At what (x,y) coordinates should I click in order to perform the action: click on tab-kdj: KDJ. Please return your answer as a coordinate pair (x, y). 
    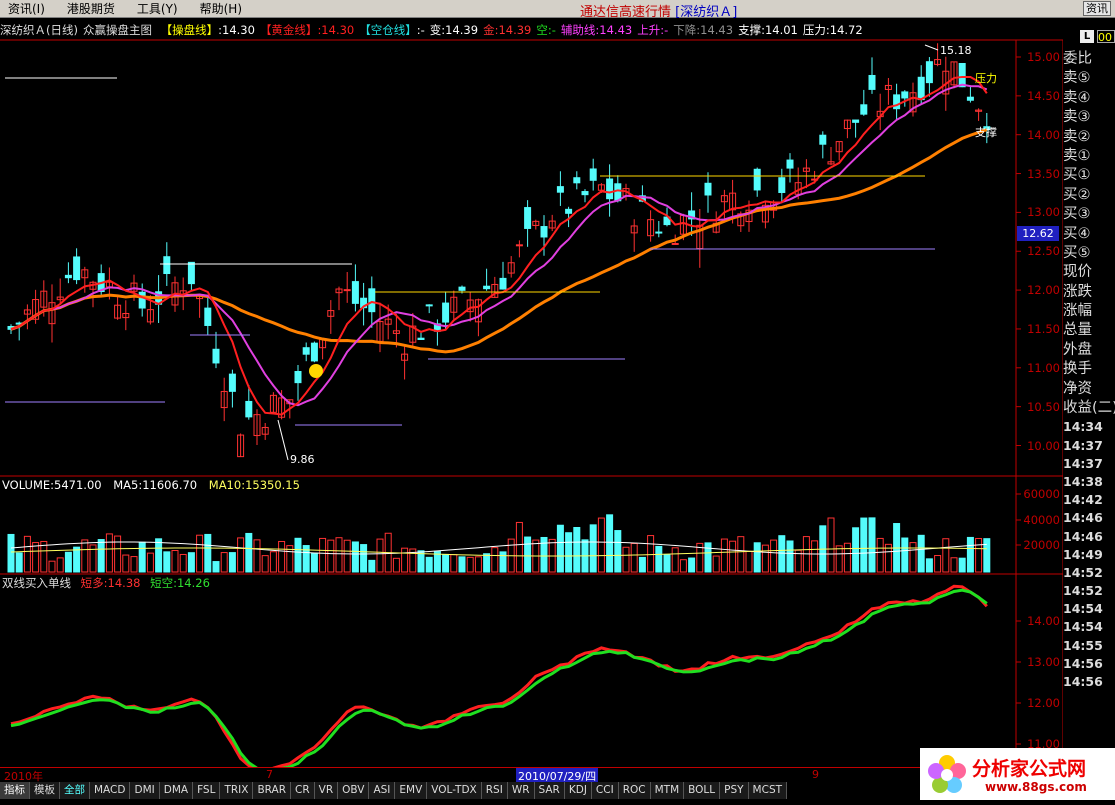
    Looking at the image, I should click on (578, 790).